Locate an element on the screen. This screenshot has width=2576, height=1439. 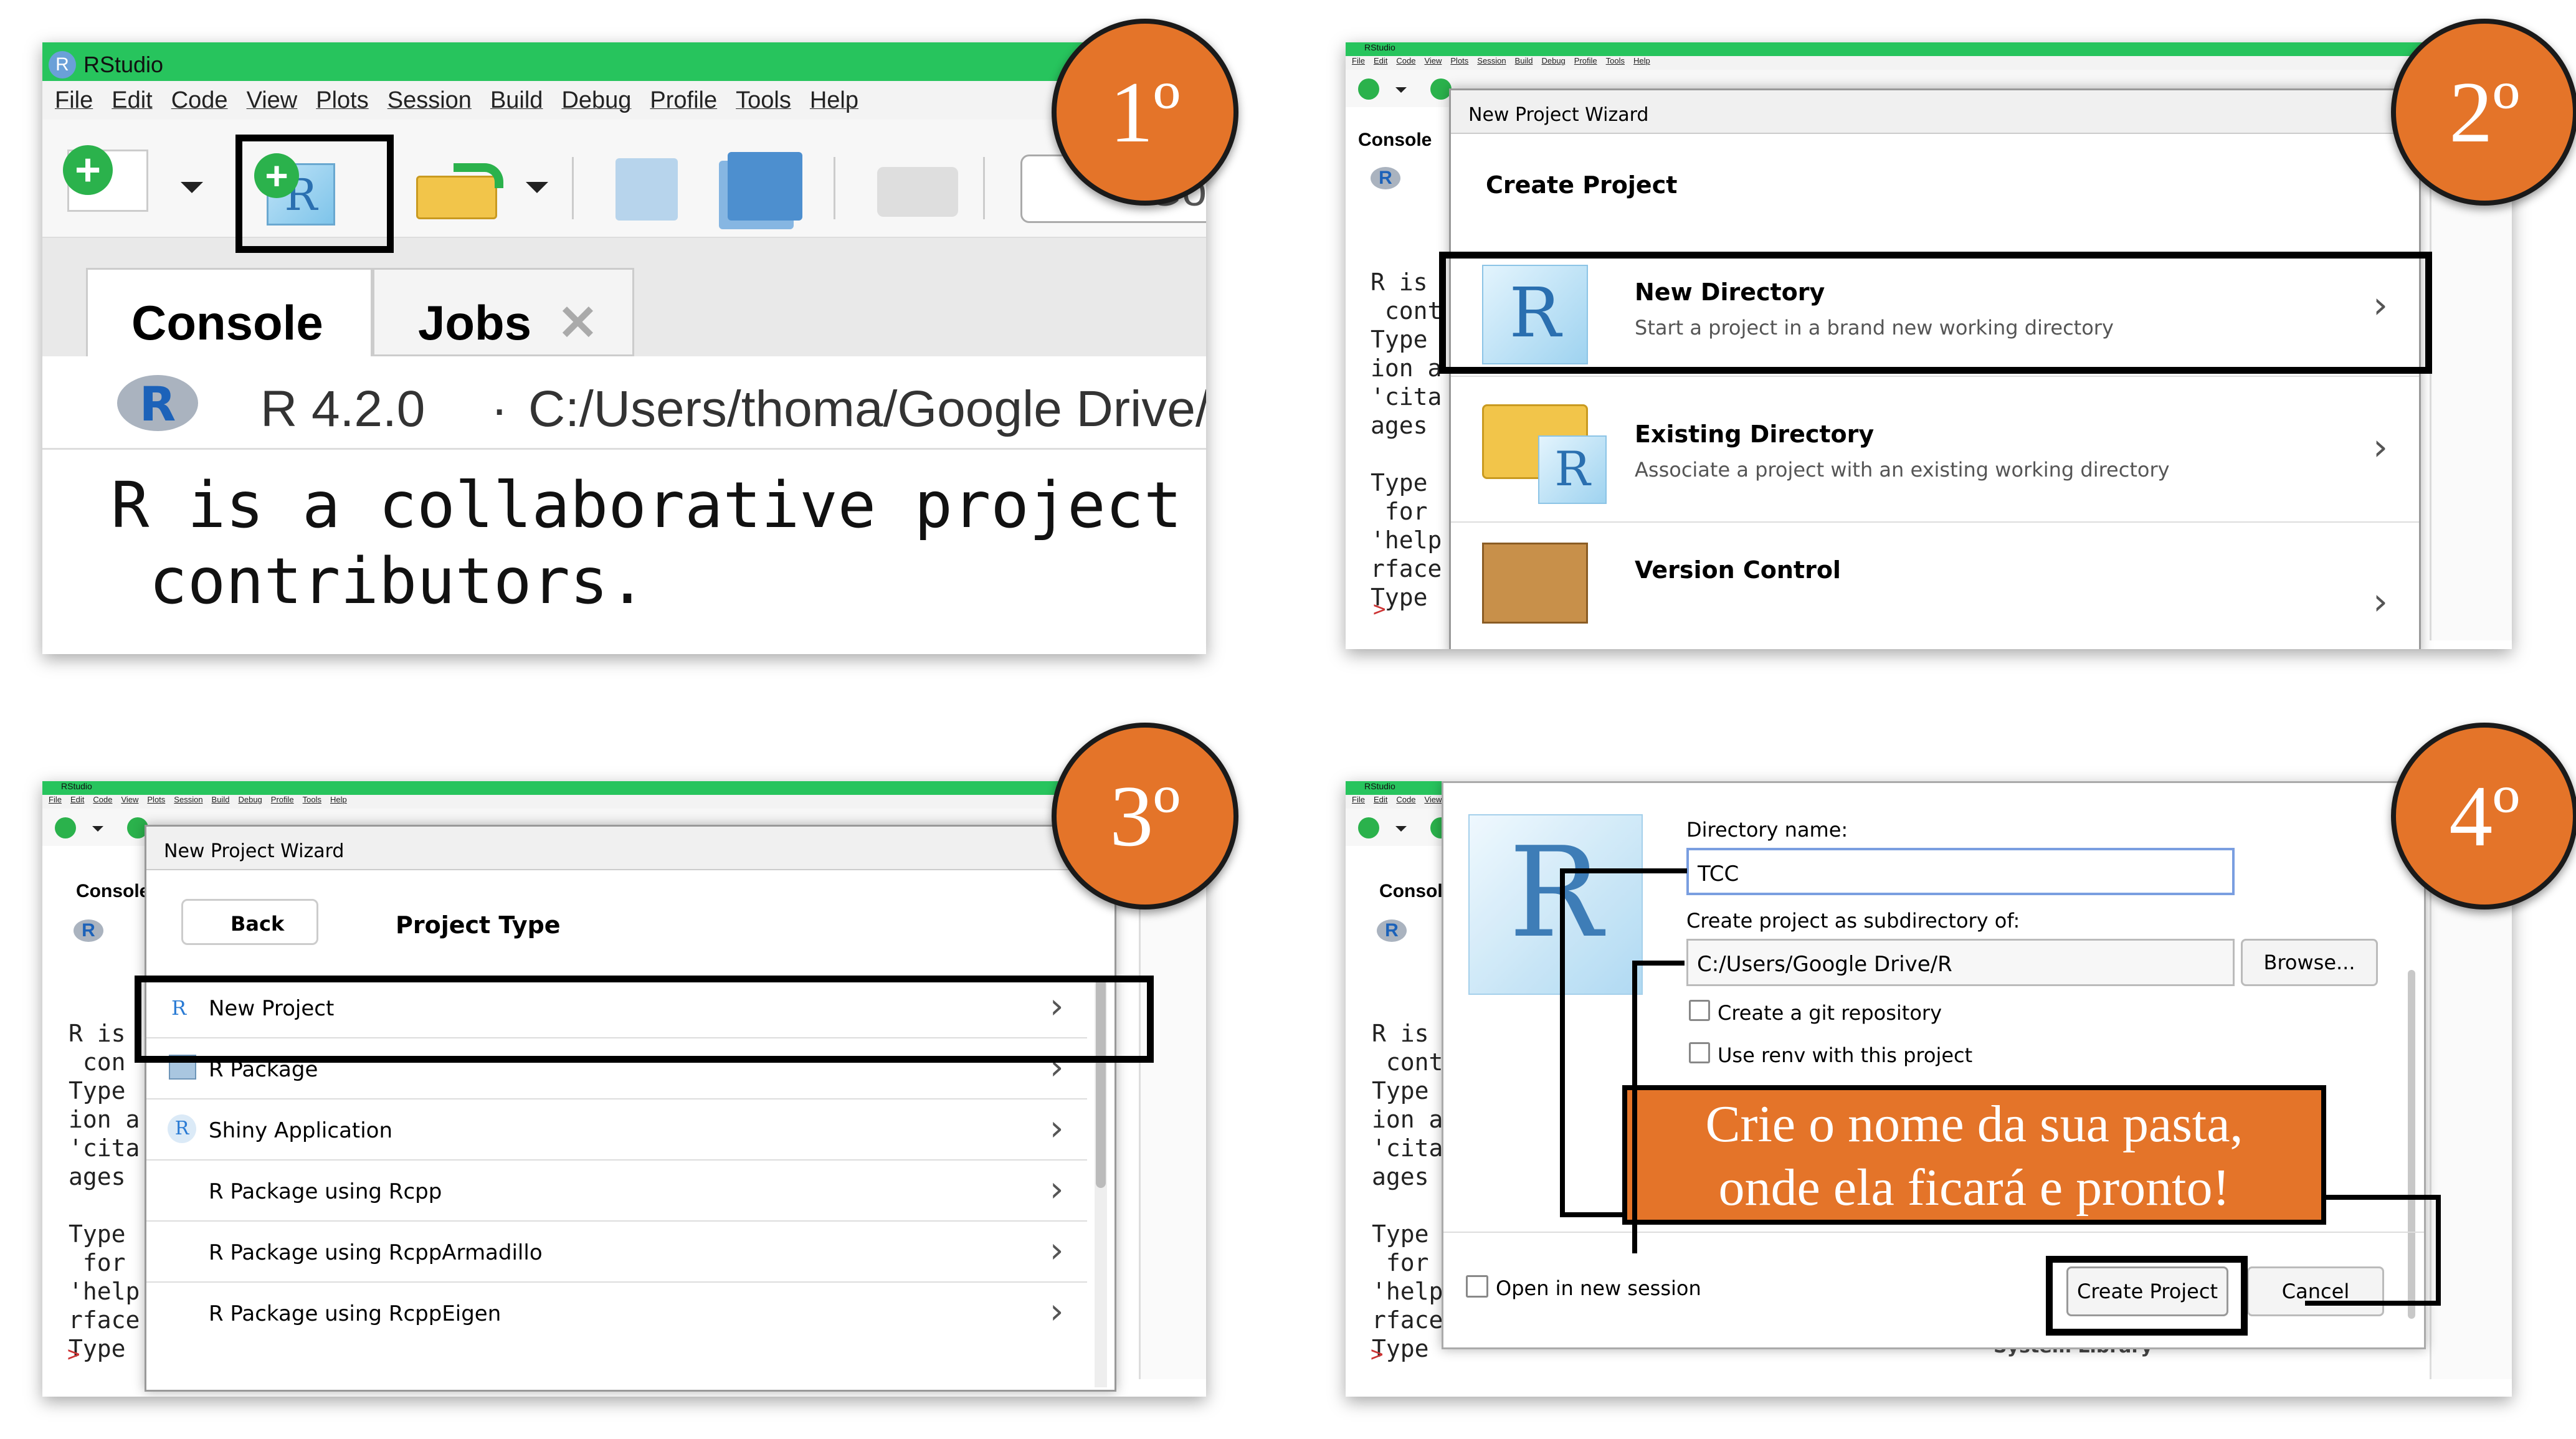
list-item-rcpparmadillo: R Package using RcppArmadillo › is located at coordinates (616, 1252).